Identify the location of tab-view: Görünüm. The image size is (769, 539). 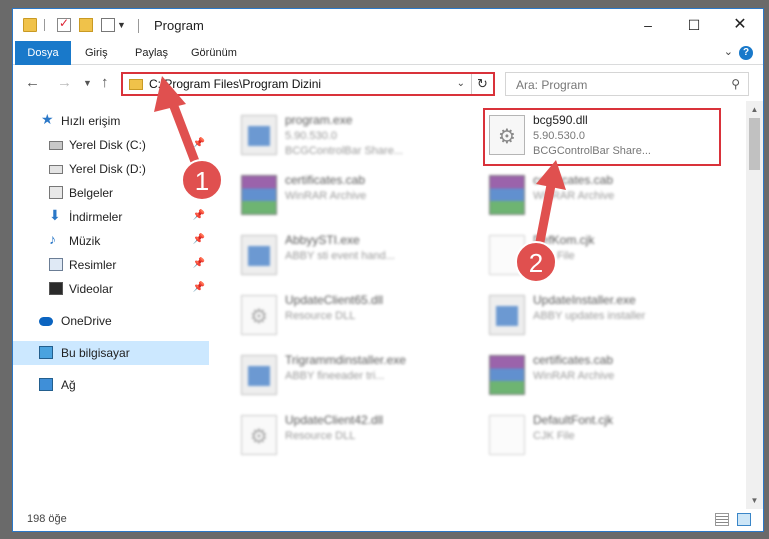
(214, 53).